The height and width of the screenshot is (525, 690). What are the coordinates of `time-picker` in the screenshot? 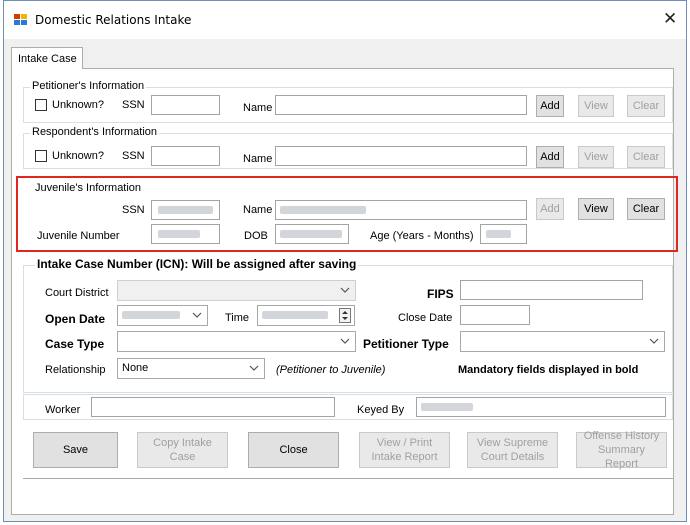 It's located at (306, 315).